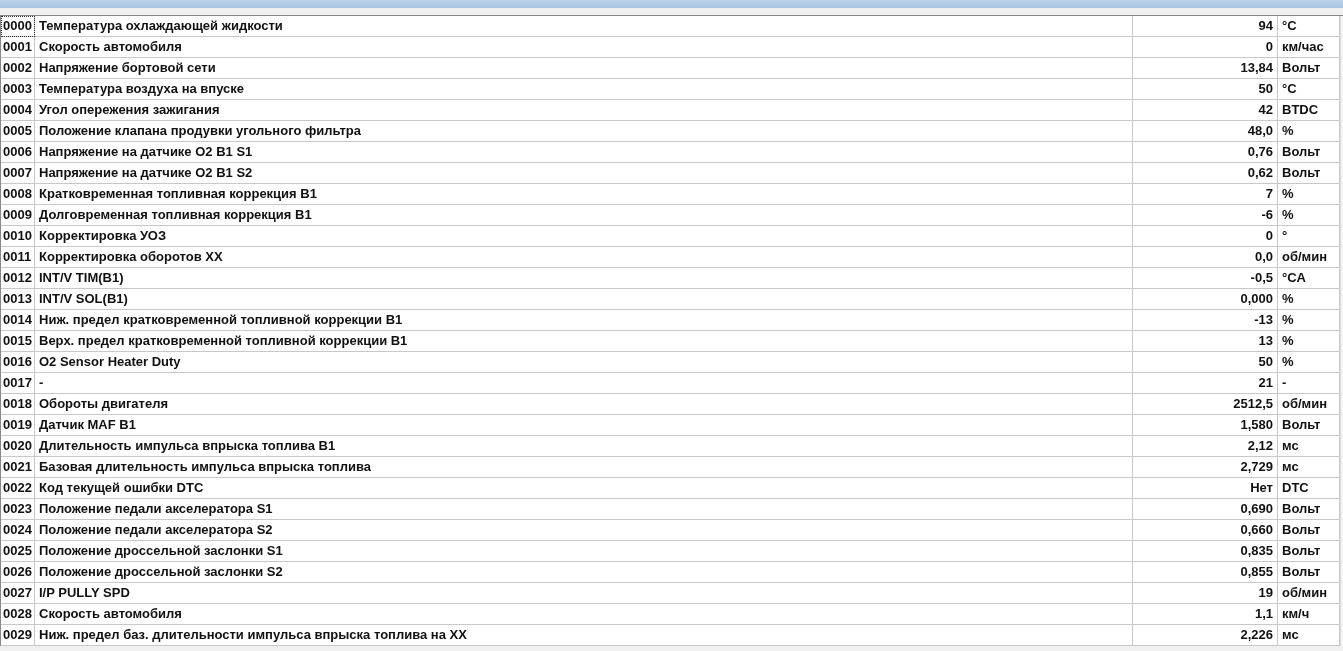 The image size is (1343, 651). I want to click on value-cell: 0,0, so click(1205, 257).